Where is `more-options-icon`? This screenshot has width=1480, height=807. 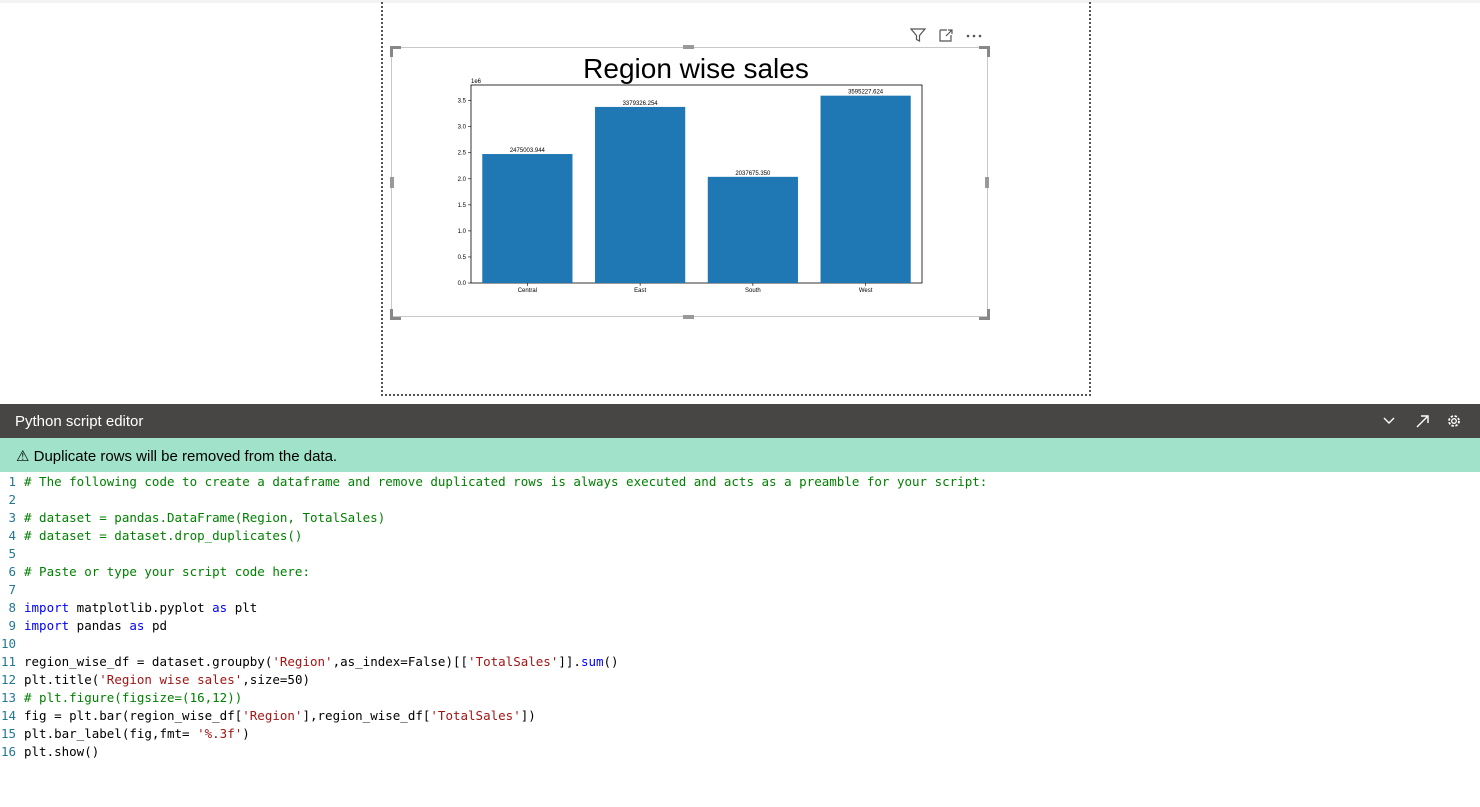
more-options-icon is located at coordinates (974, 35).